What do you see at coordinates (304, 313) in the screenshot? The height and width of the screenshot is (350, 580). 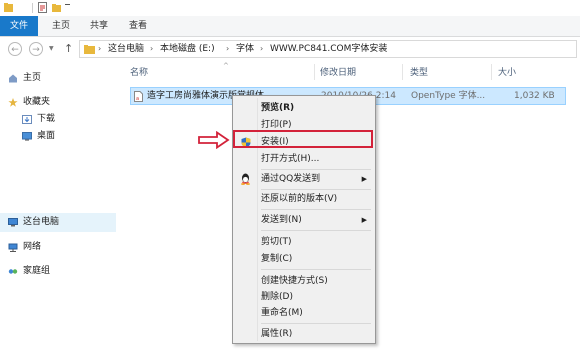 I see `menu-item-rename: 重命名(M)` at bounding box center [304, 313].